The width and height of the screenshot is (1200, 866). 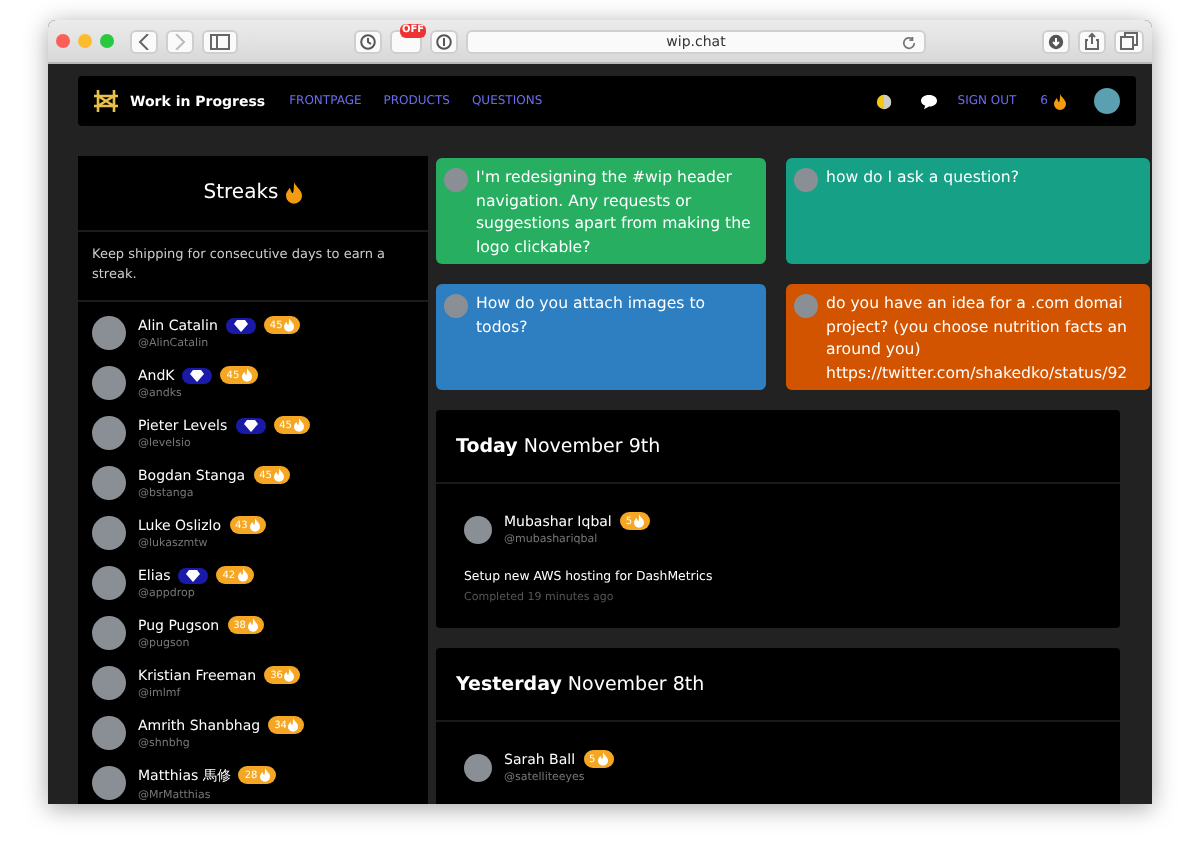 I want to click on reload-icon, so click(x=909, y=42).